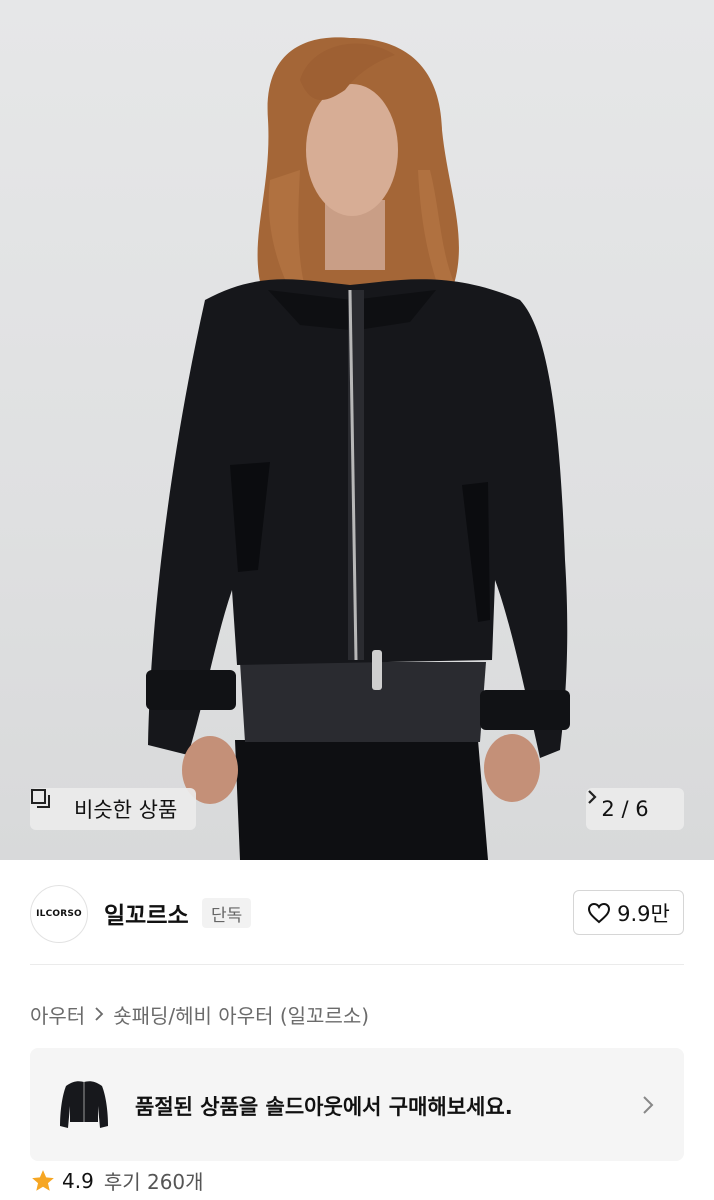 The image size is (714, 1200). What do you see at coordinates (43, 1180) in the screenshot?
I see `star-icon` at bounding box center [43, 1180].